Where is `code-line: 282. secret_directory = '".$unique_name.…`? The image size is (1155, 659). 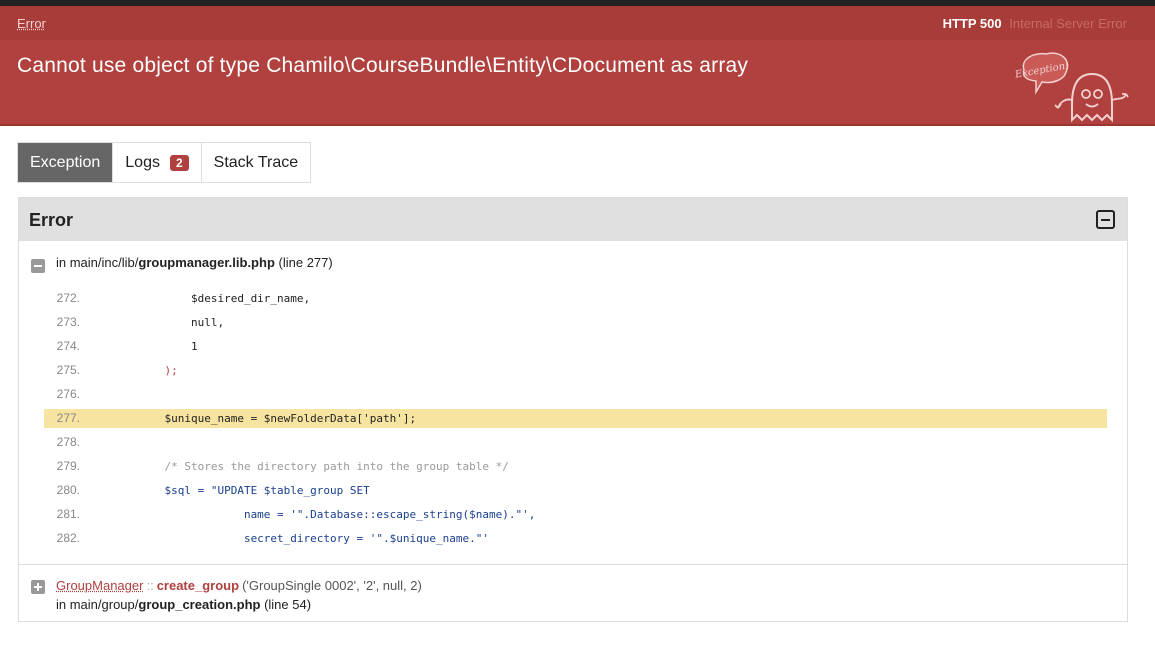 code-line: 282. secret_directory = '".$unique_name.… is located at coordinates (575, 538).